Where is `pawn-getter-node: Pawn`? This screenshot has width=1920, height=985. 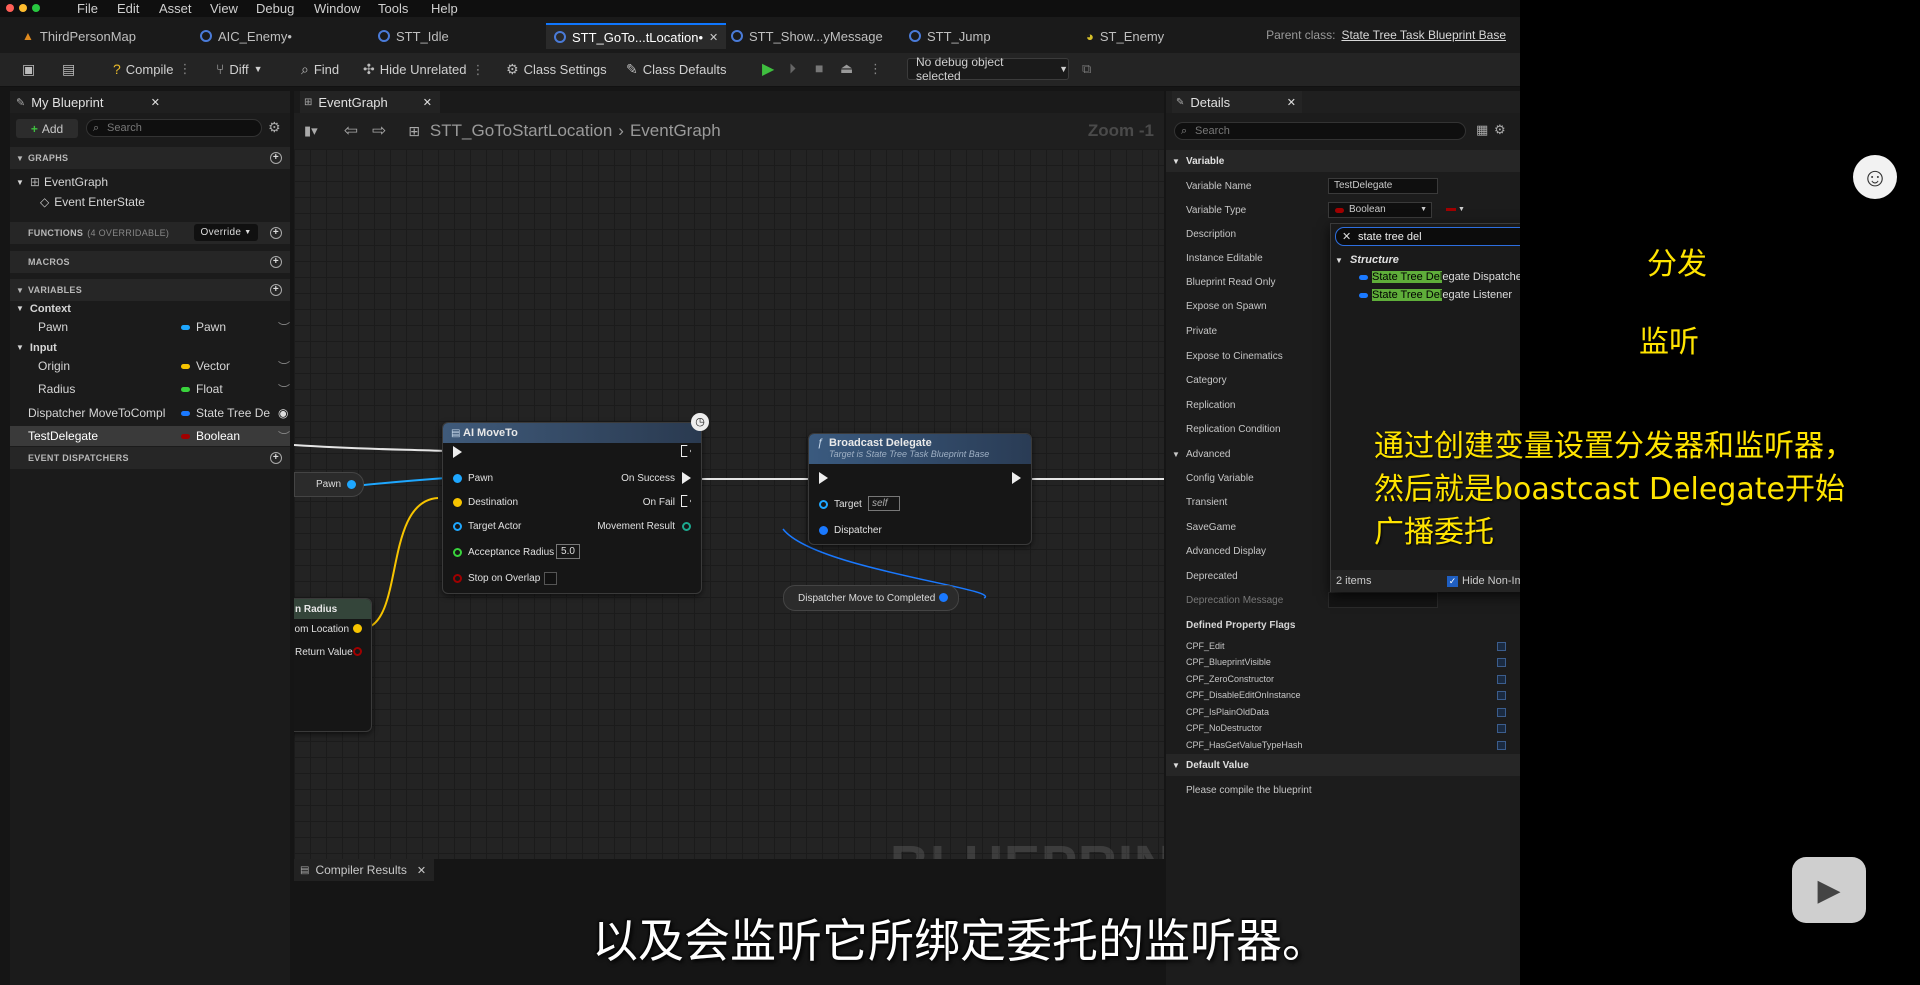
pawn-getter-node: Pawn is located at coordinates (329, 484).